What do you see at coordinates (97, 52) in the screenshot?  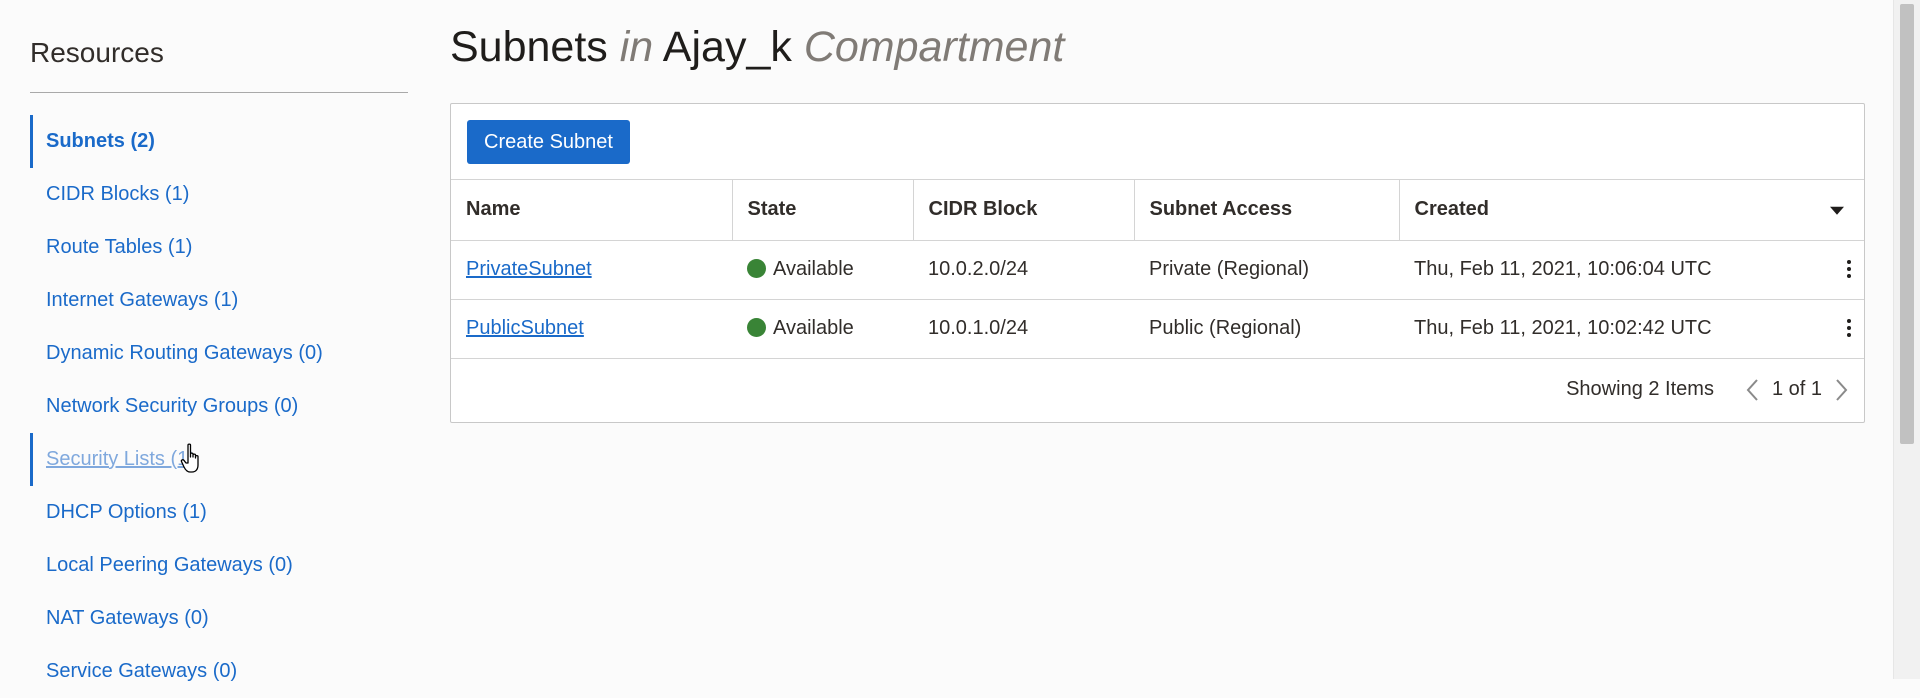 I see `sidebar-title: Resources` at bounding box center [97, 52].